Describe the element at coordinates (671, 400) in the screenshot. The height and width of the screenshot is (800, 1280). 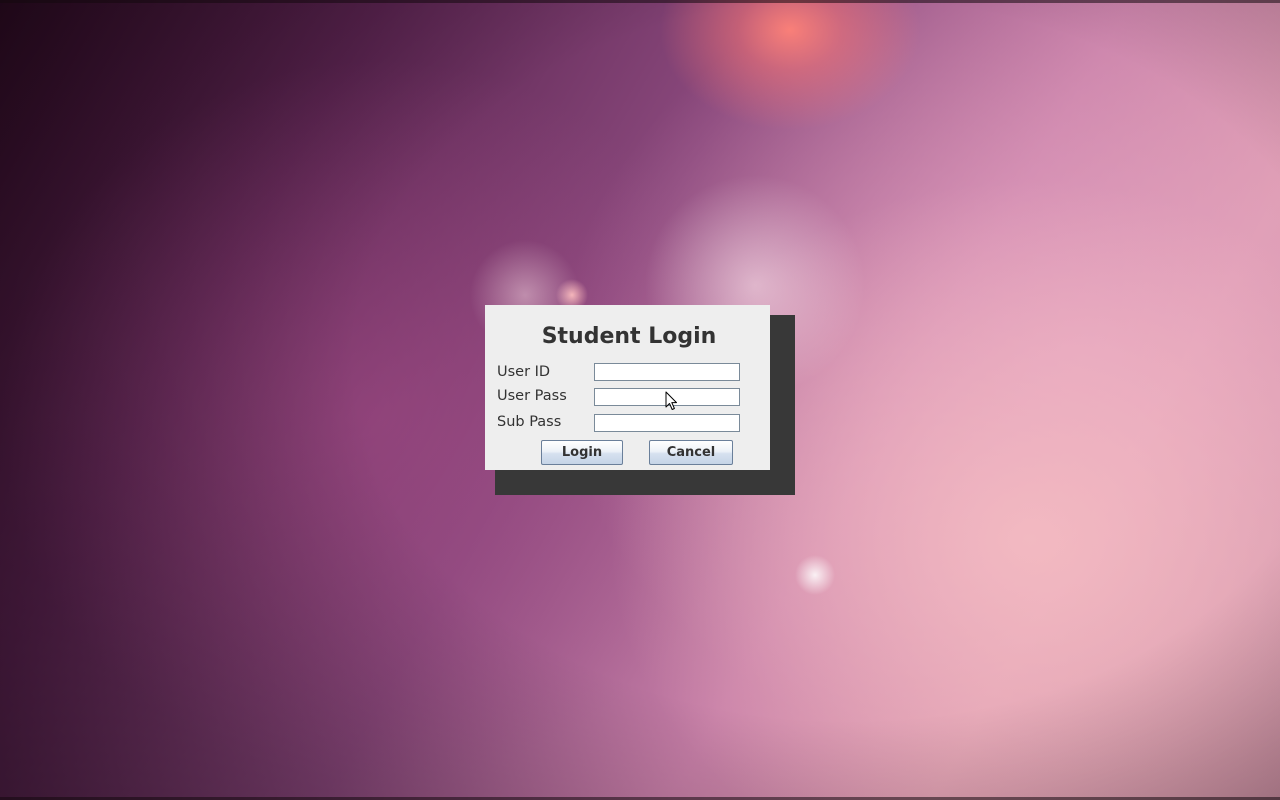
I see `mouse-pointer-icon` at that location.